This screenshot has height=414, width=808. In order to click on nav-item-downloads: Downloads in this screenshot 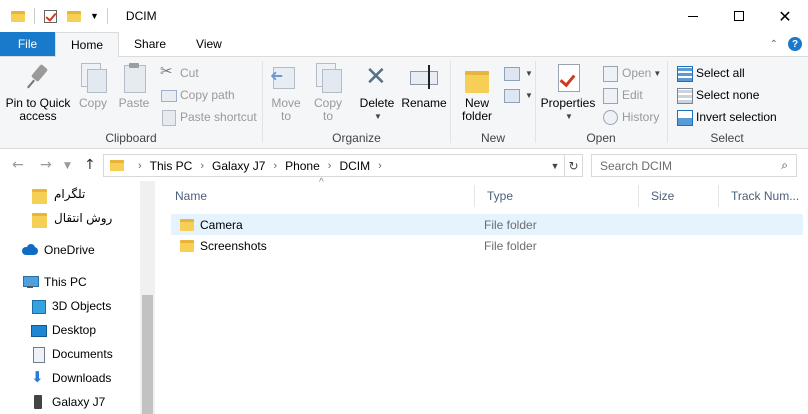, I will do `click(70, 378)`.